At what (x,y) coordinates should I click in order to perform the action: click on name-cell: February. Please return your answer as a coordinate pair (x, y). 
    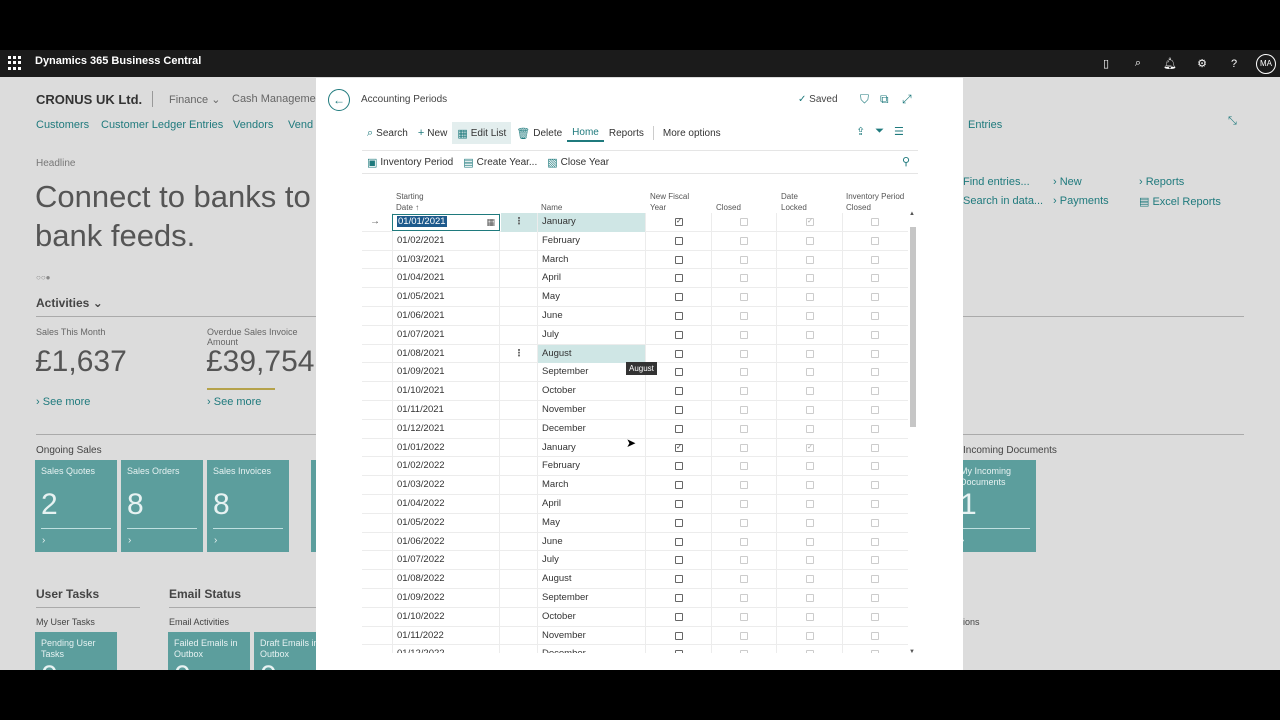
    Looking at the image, I should click on (591, 241).